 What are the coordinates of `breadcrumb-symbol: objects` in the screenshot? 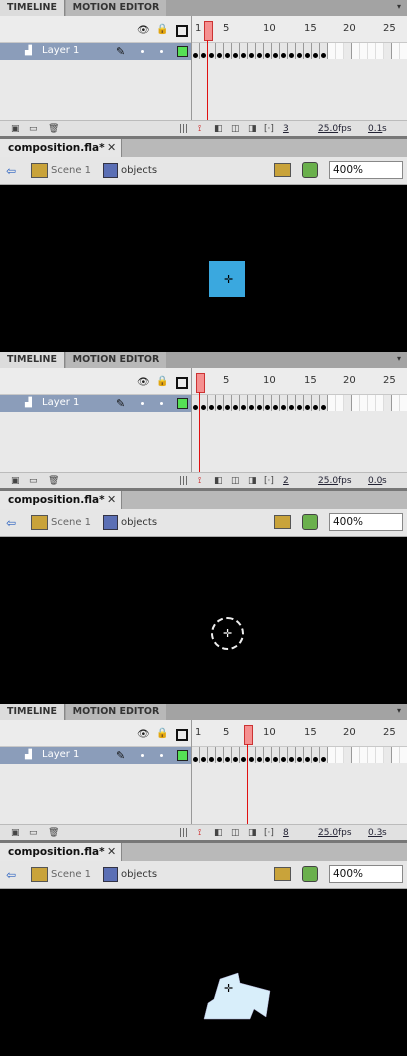 It's located at (139, 874).